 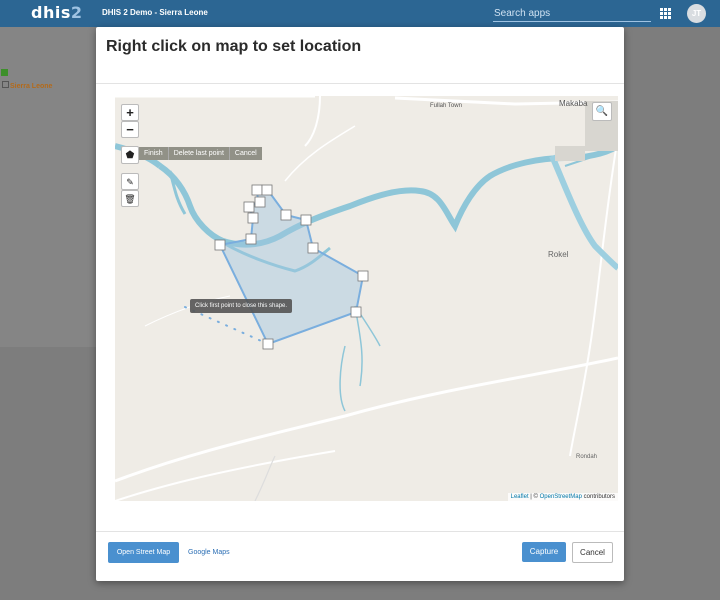 I want to click on polygon-icon: ⬟, so click(x=130, y=155).